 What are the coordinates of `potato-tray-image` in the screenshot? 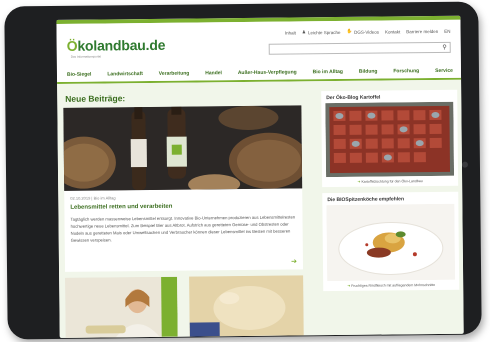 It's located at (389, 139).